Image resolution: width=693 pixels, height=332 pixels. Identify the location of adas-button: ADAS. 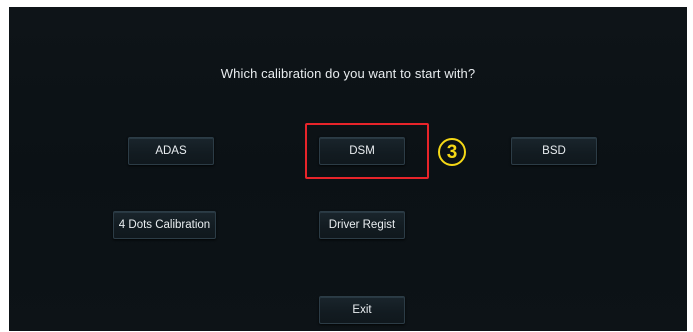
(171, 151).